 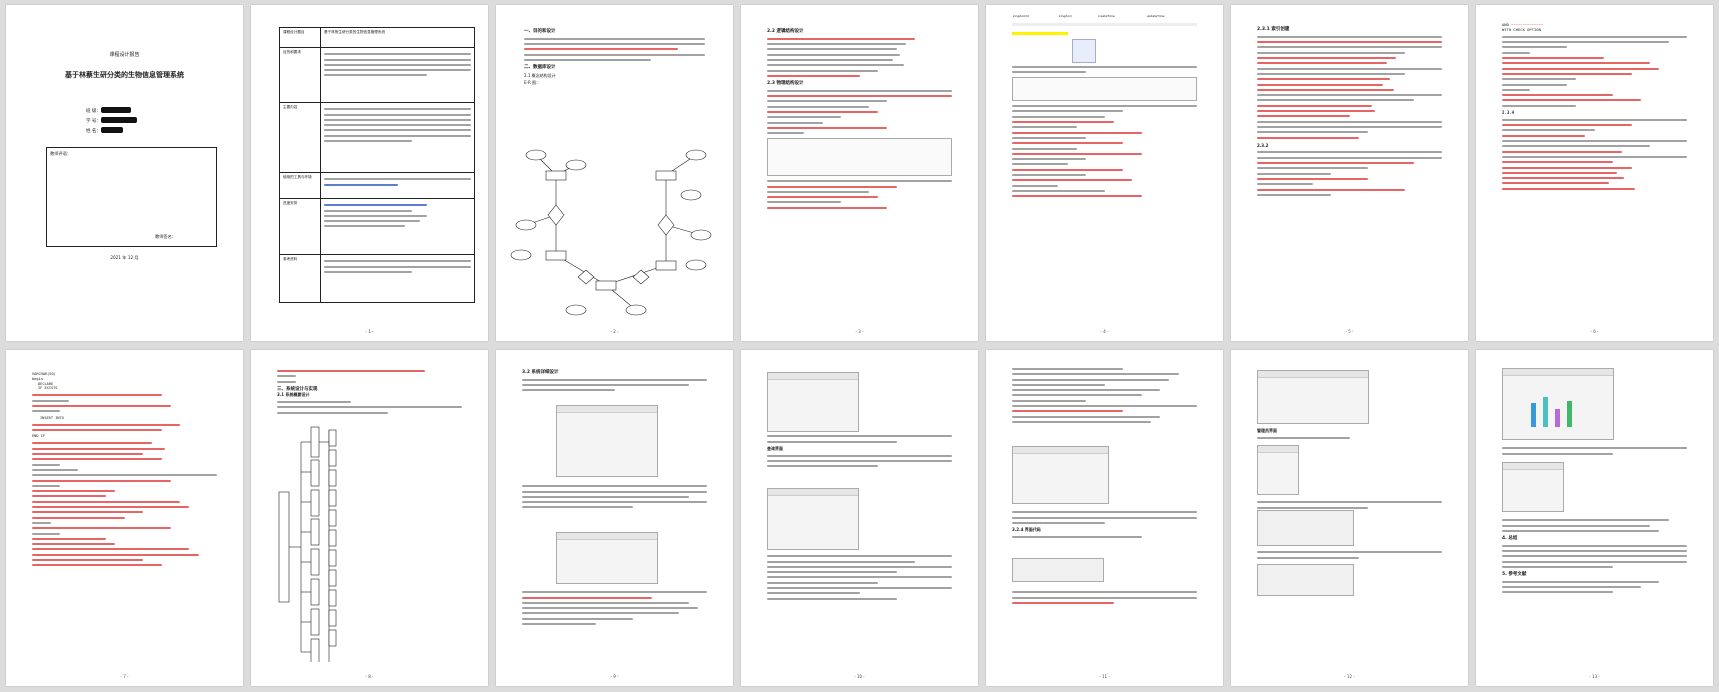 I want to click on page-3-er-diagram: 一、目的和设计 二、数据库设计 2.1 概念结构设计 E-R 图： - 2 -, so click(x=614, y=173).